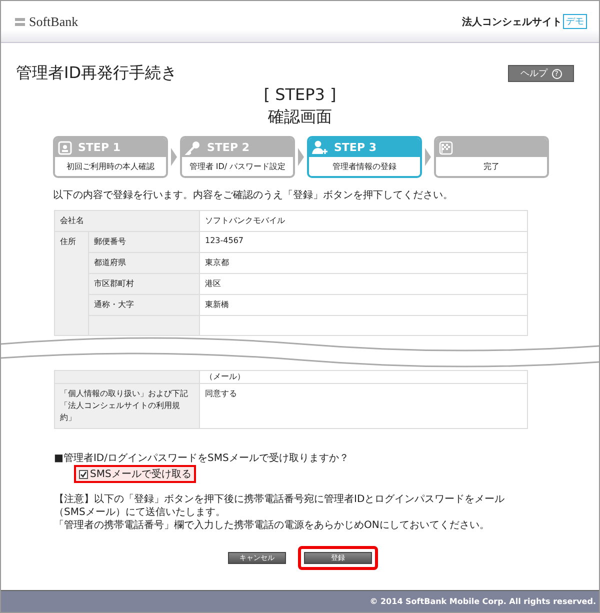  I want to click on table-label: 住所, so click(71, 284).